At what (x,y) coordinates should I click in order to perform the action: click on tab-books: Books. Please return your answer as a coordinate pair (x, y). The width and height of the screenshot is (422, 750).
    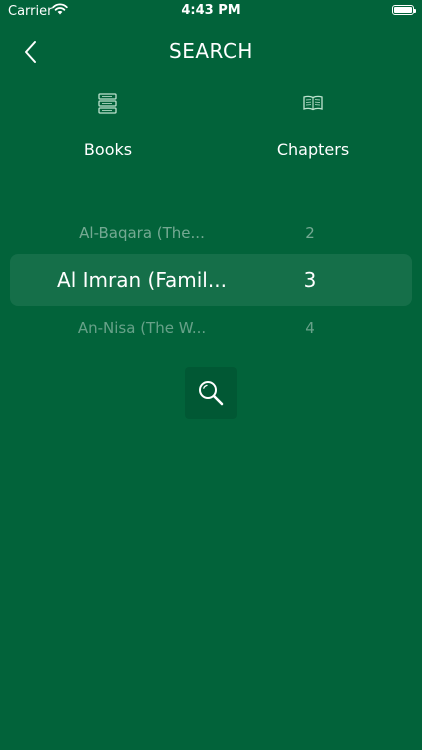
    Looking at the image, I should click on (108, 125).